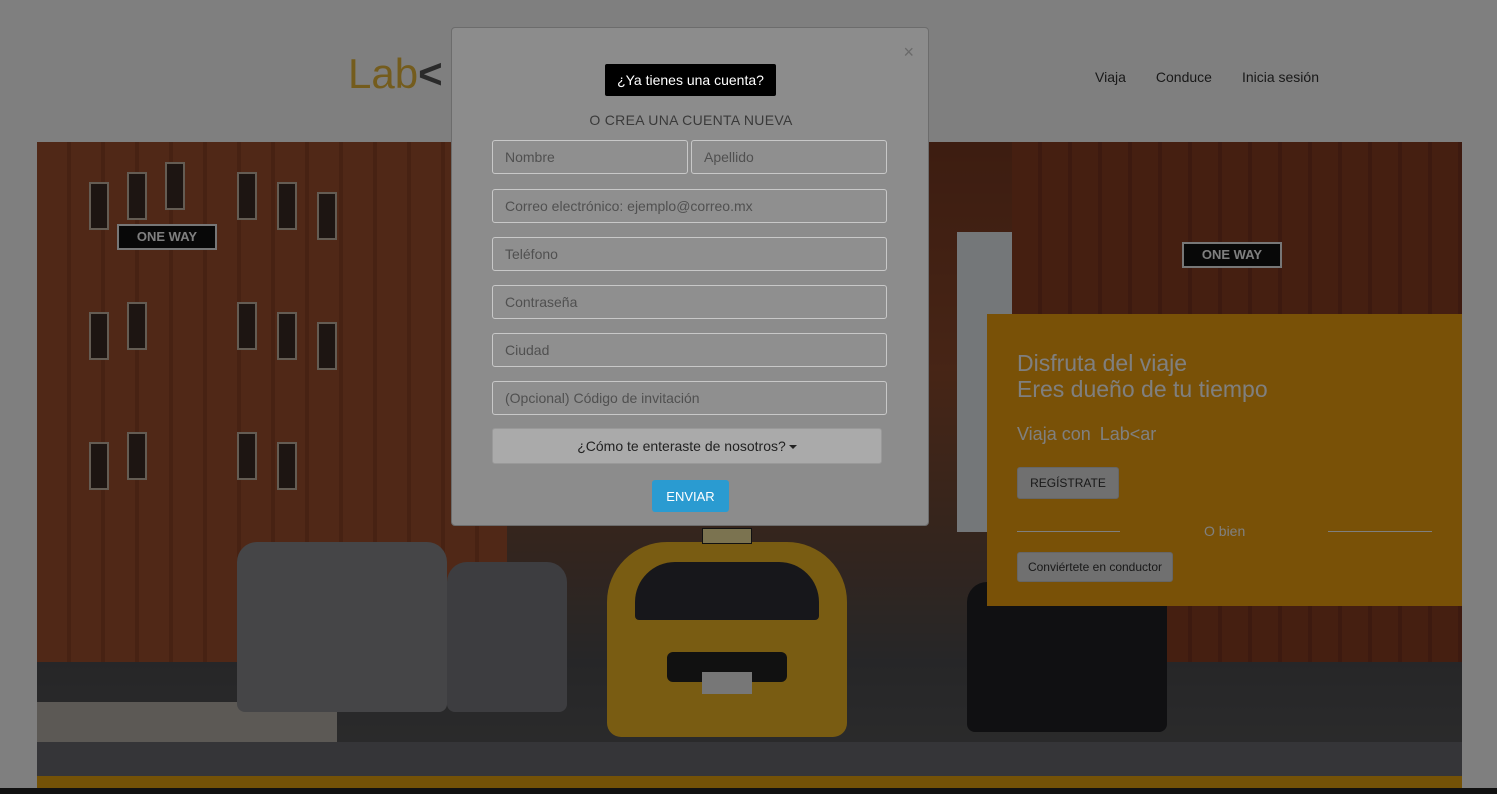 This screenshot has height=794, width=1497. I want to click on first-name-field, so click(590, 157).